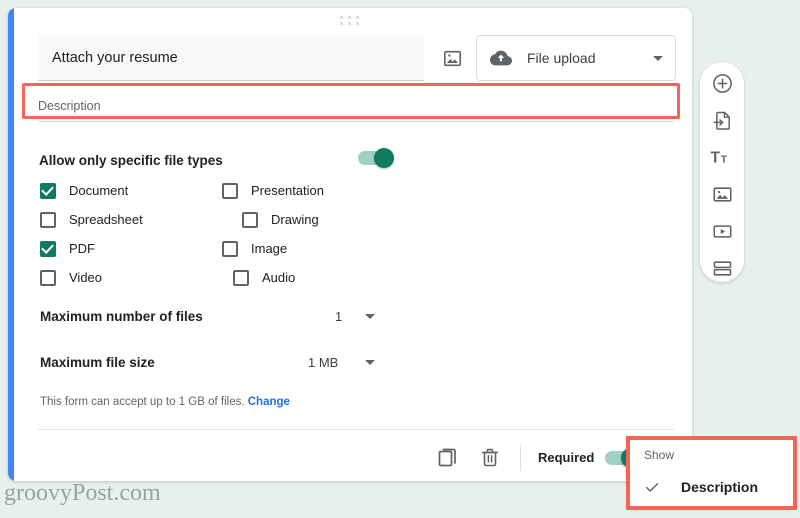 The height and width of the screenshot is (518, 800). Describe the element at coordinates (69, 106) in the screenshot. I see `question-description-placeholder: Description` at that location.